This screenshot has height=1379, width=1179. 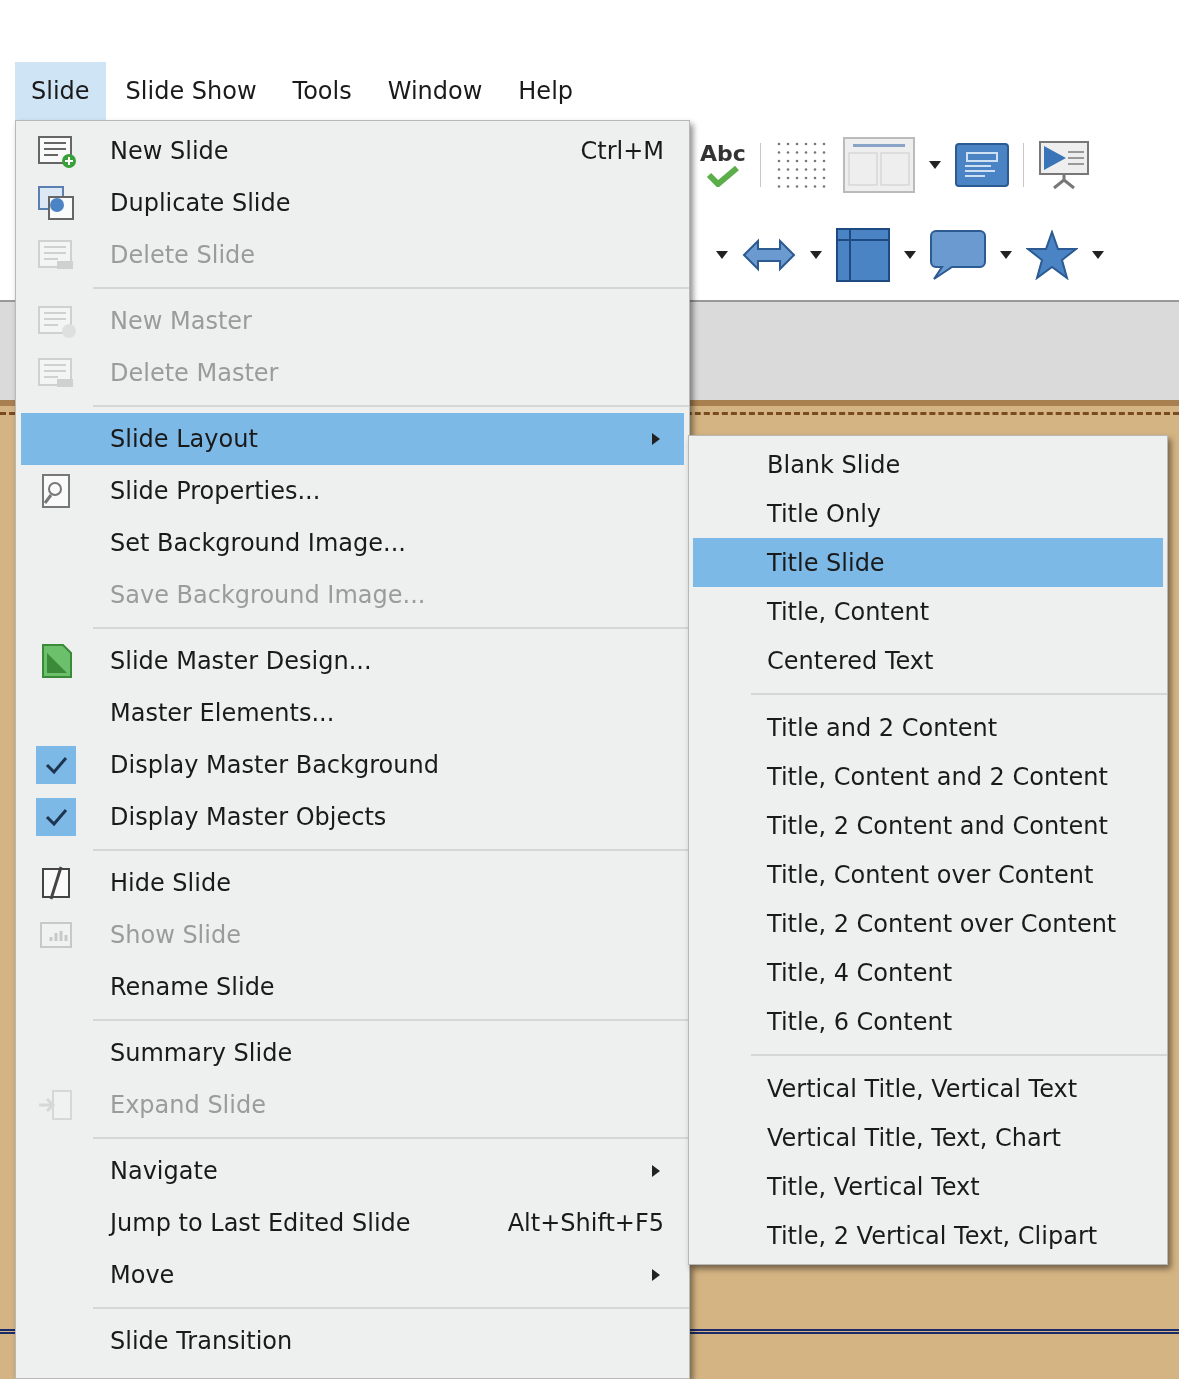 I want to click on menu-item: Vertical Title, Vertical Text, so click(x=928, y=1088).